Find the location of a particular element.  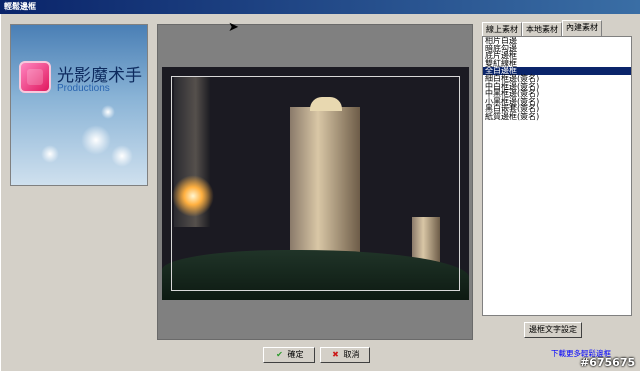

cancel-button: ✖ 取消 is located at coordinates (345, 355).